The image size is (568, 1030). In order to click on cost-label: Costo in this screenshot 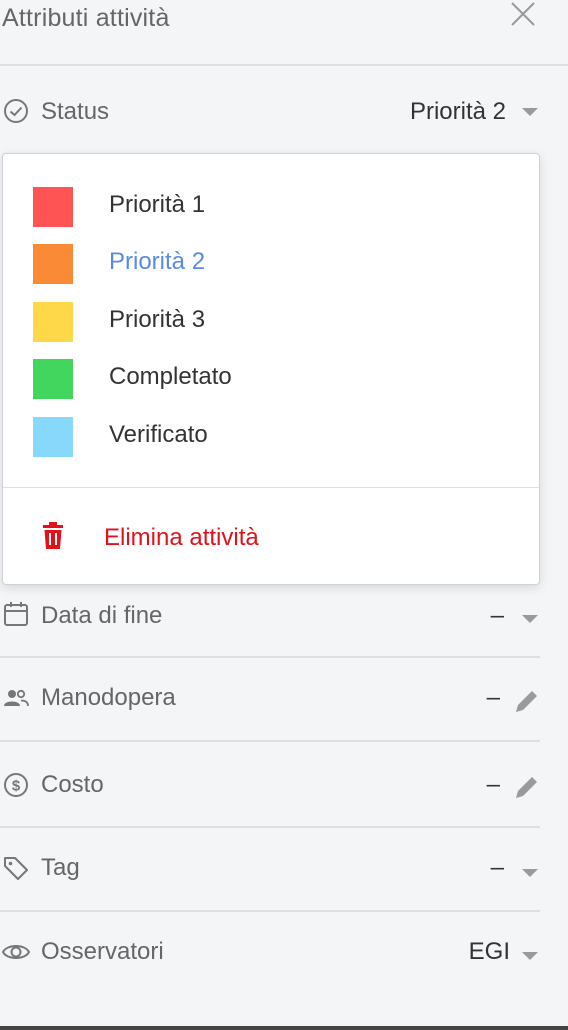, I will do `click(72, 784)`.